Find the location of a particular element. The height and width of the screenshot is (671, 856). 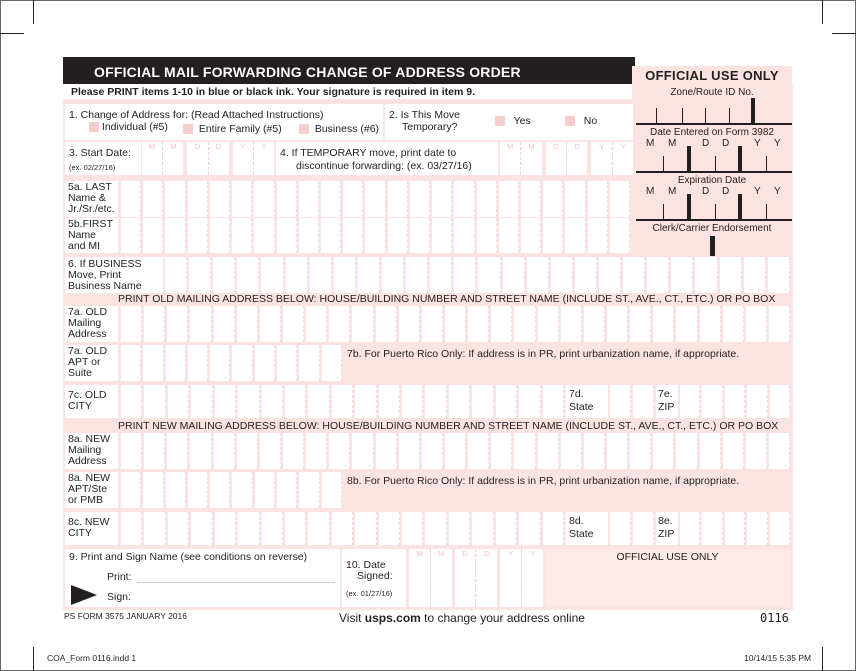

new-apt-input is located at coordinates (231, 490).